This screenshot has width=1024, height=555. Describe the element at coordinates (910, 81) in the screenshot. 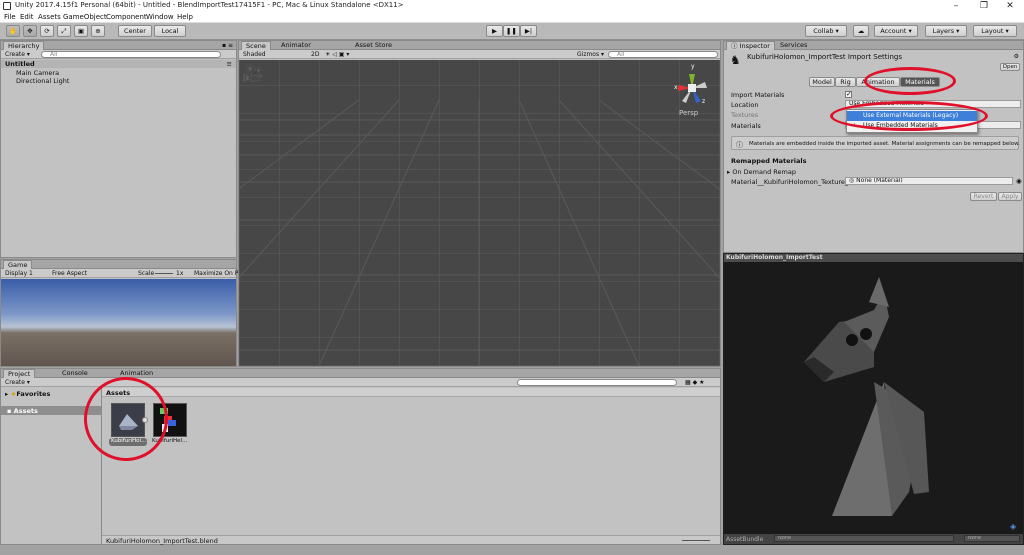

I see `annotation-circle-materials-tab` at that location.